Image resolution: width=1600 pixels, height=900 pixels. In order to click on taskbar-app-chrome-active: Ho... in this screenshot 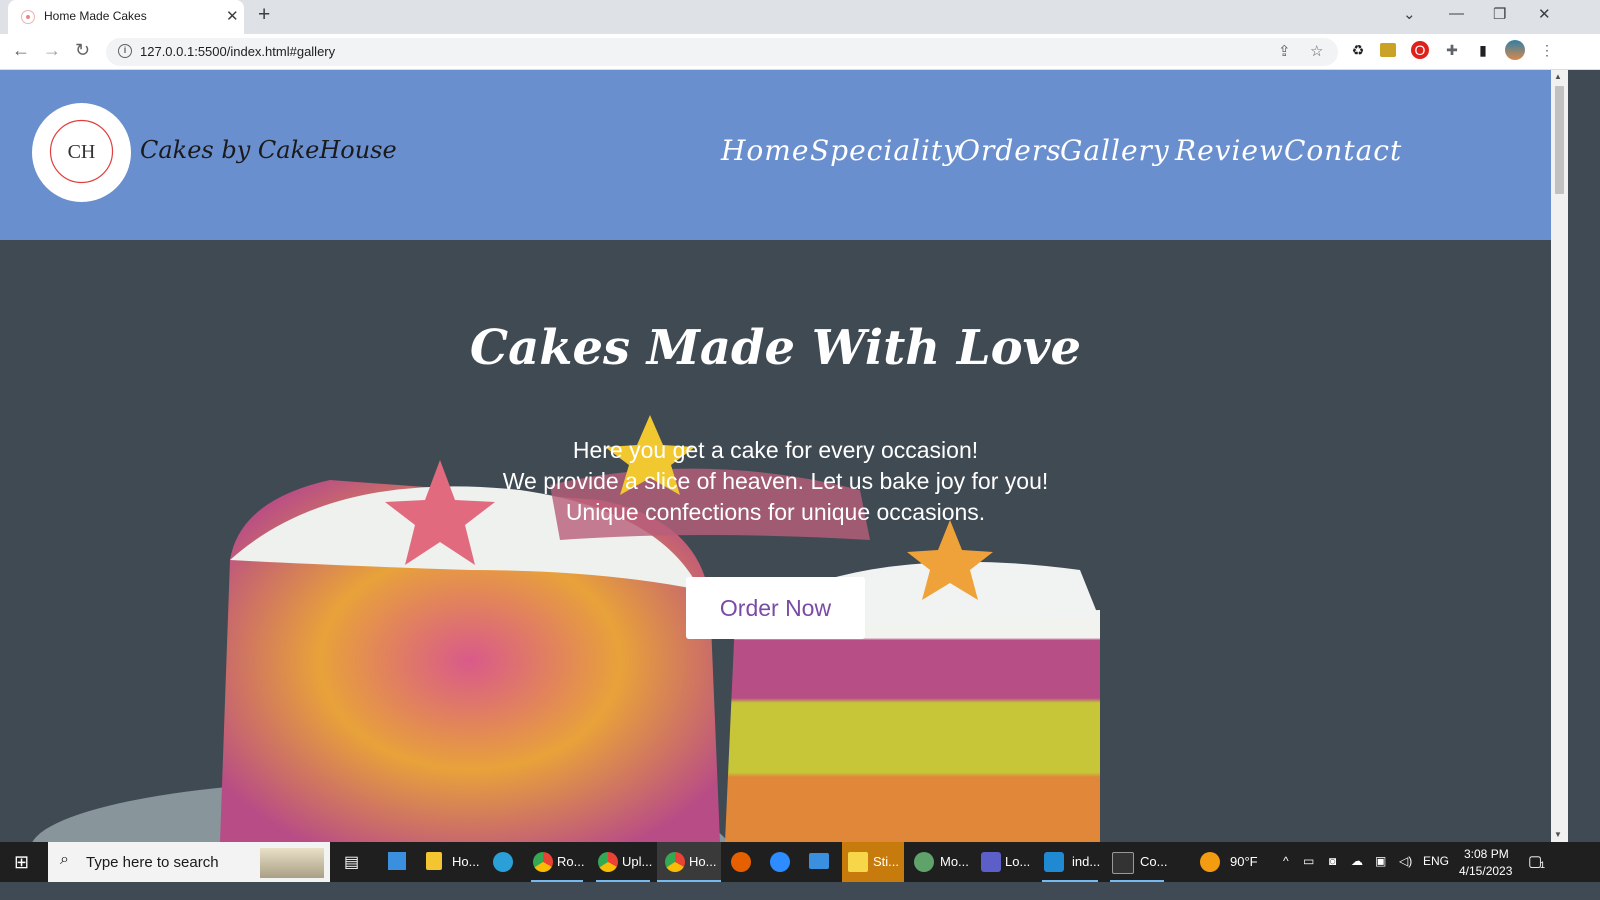, I will do `click(689, 862)`.